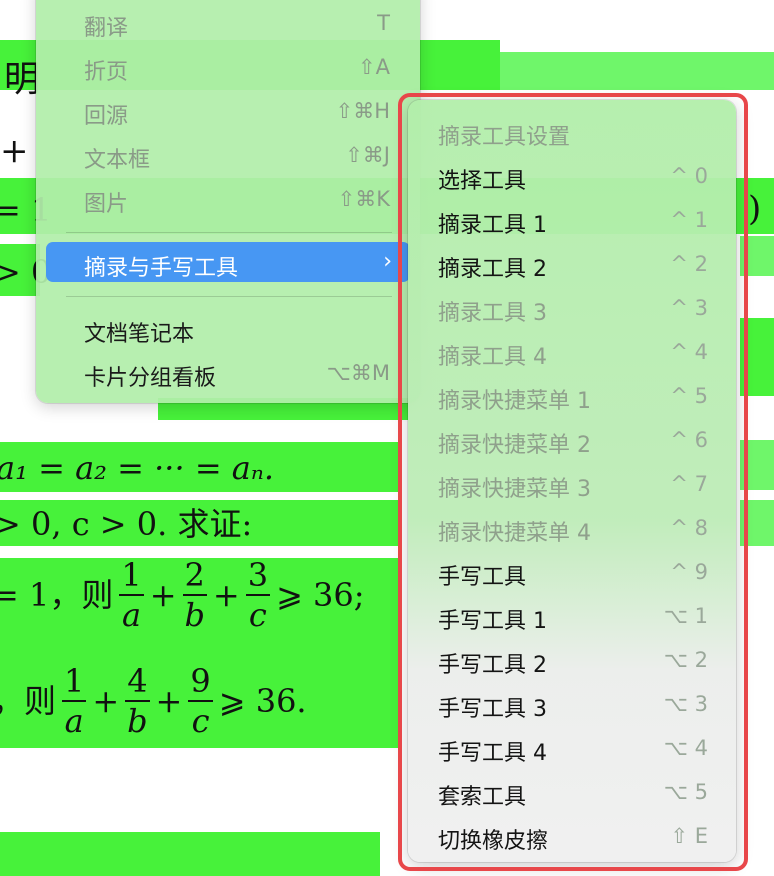  What do you see at coordinates (492, 225) in the screenshot?
I see `submenu-item-label: 摘录工具 1` at bounding box center [492, 225].